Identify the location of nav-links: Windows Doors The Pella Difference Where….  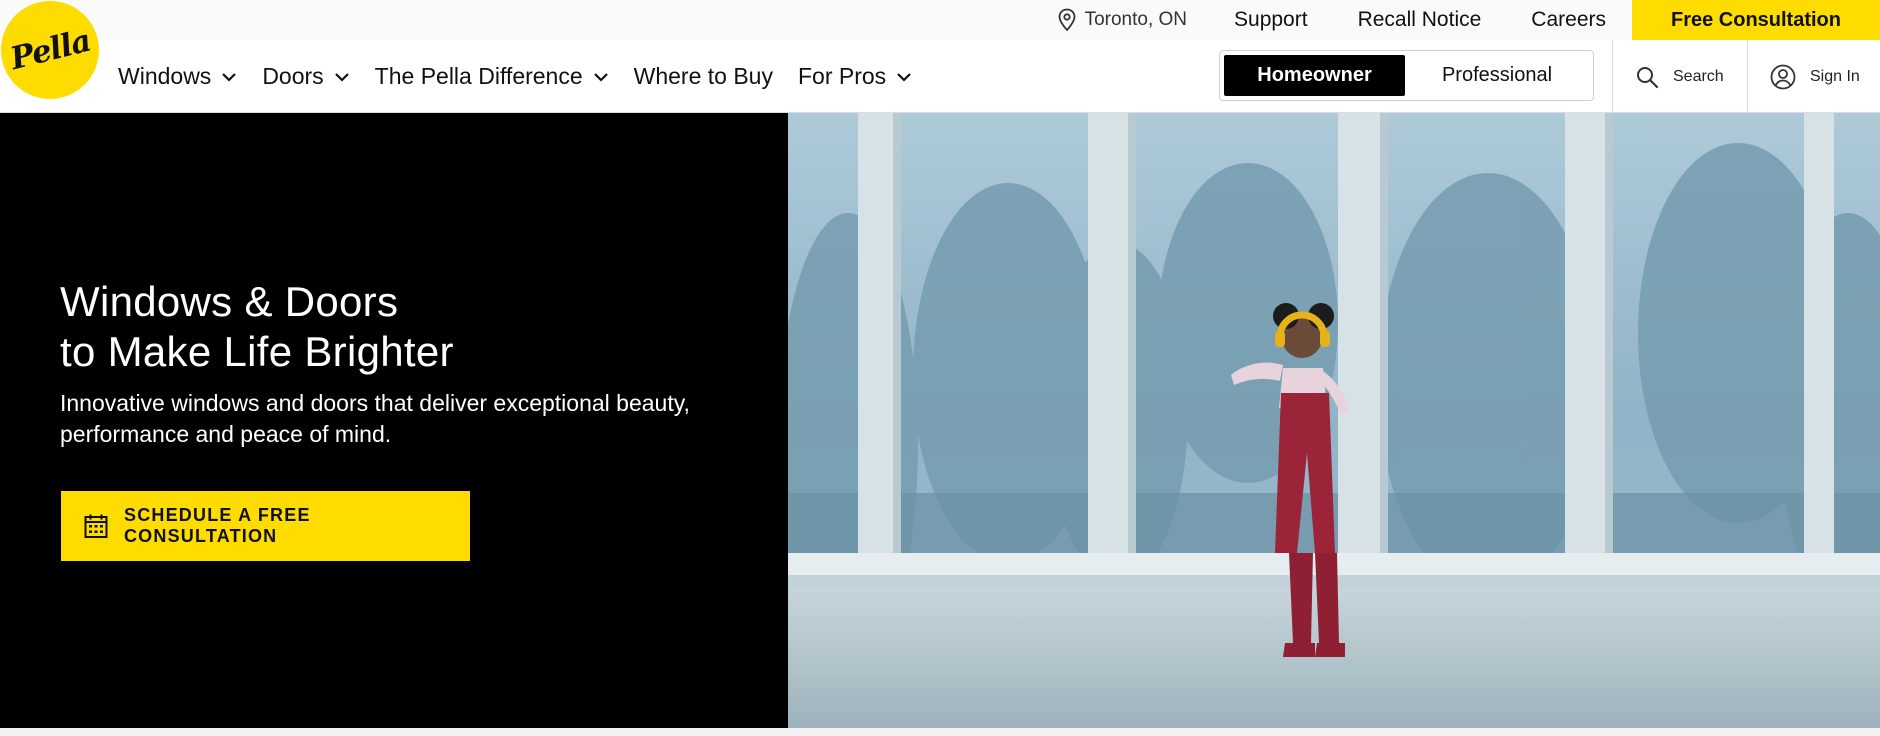
(527, 76).